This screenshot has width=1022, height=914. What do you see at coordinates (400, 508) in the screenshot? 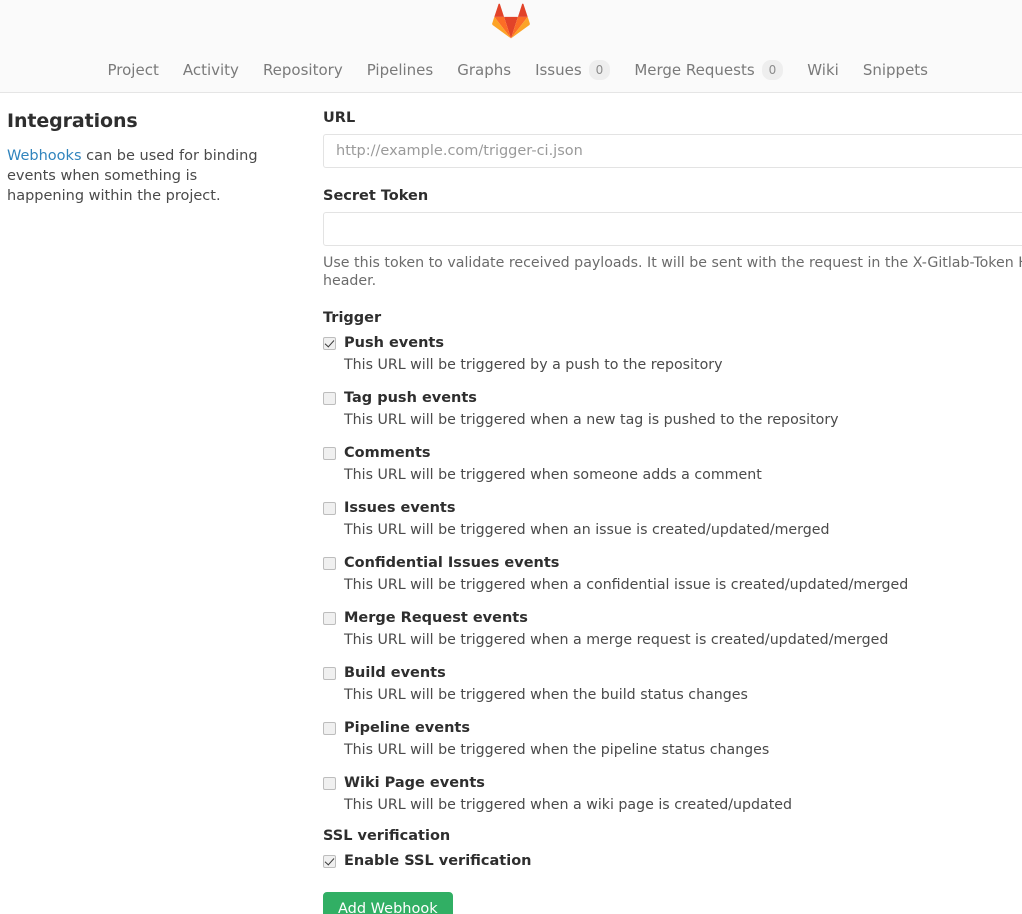
I see `issues-events-label: Issues events` at bounding box center [400, 508].